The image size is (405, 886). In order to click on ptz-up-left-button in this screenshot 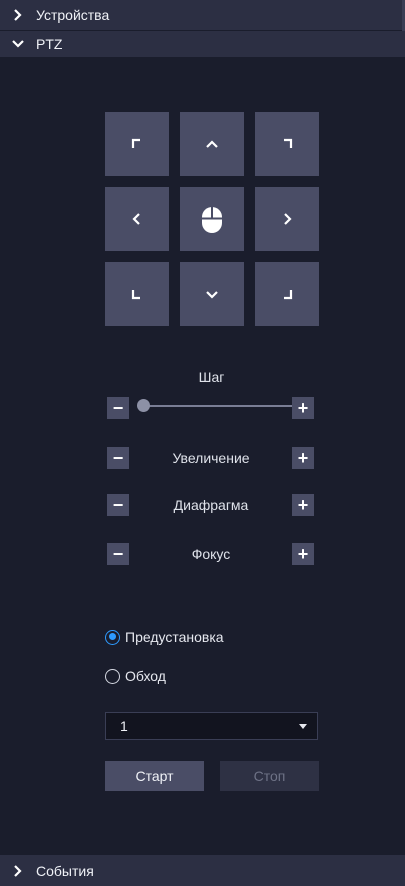, I will do `click(137, 144)`.